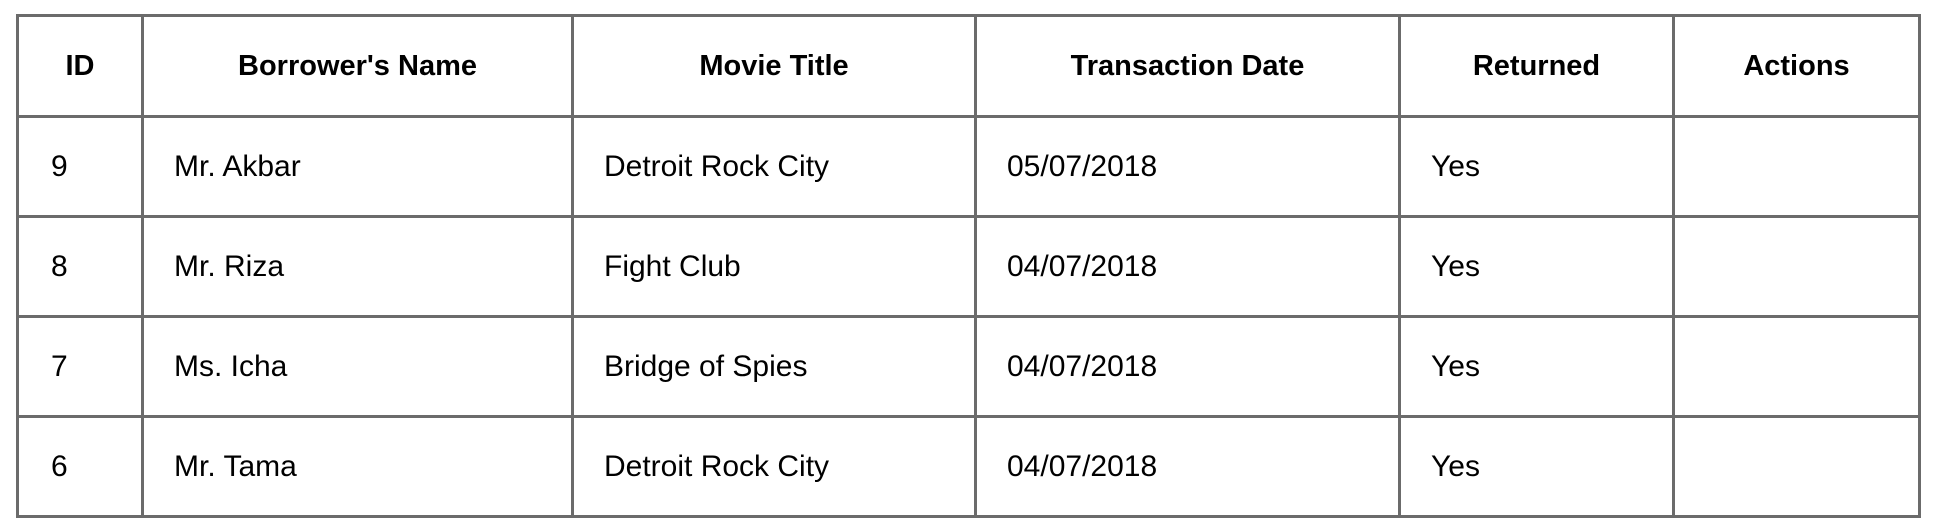 The height and width of the screenshot is (532, 1934). Describe the element at coordinates (80, 466) in the screenshot. I see `cell-id: 6` at that location.